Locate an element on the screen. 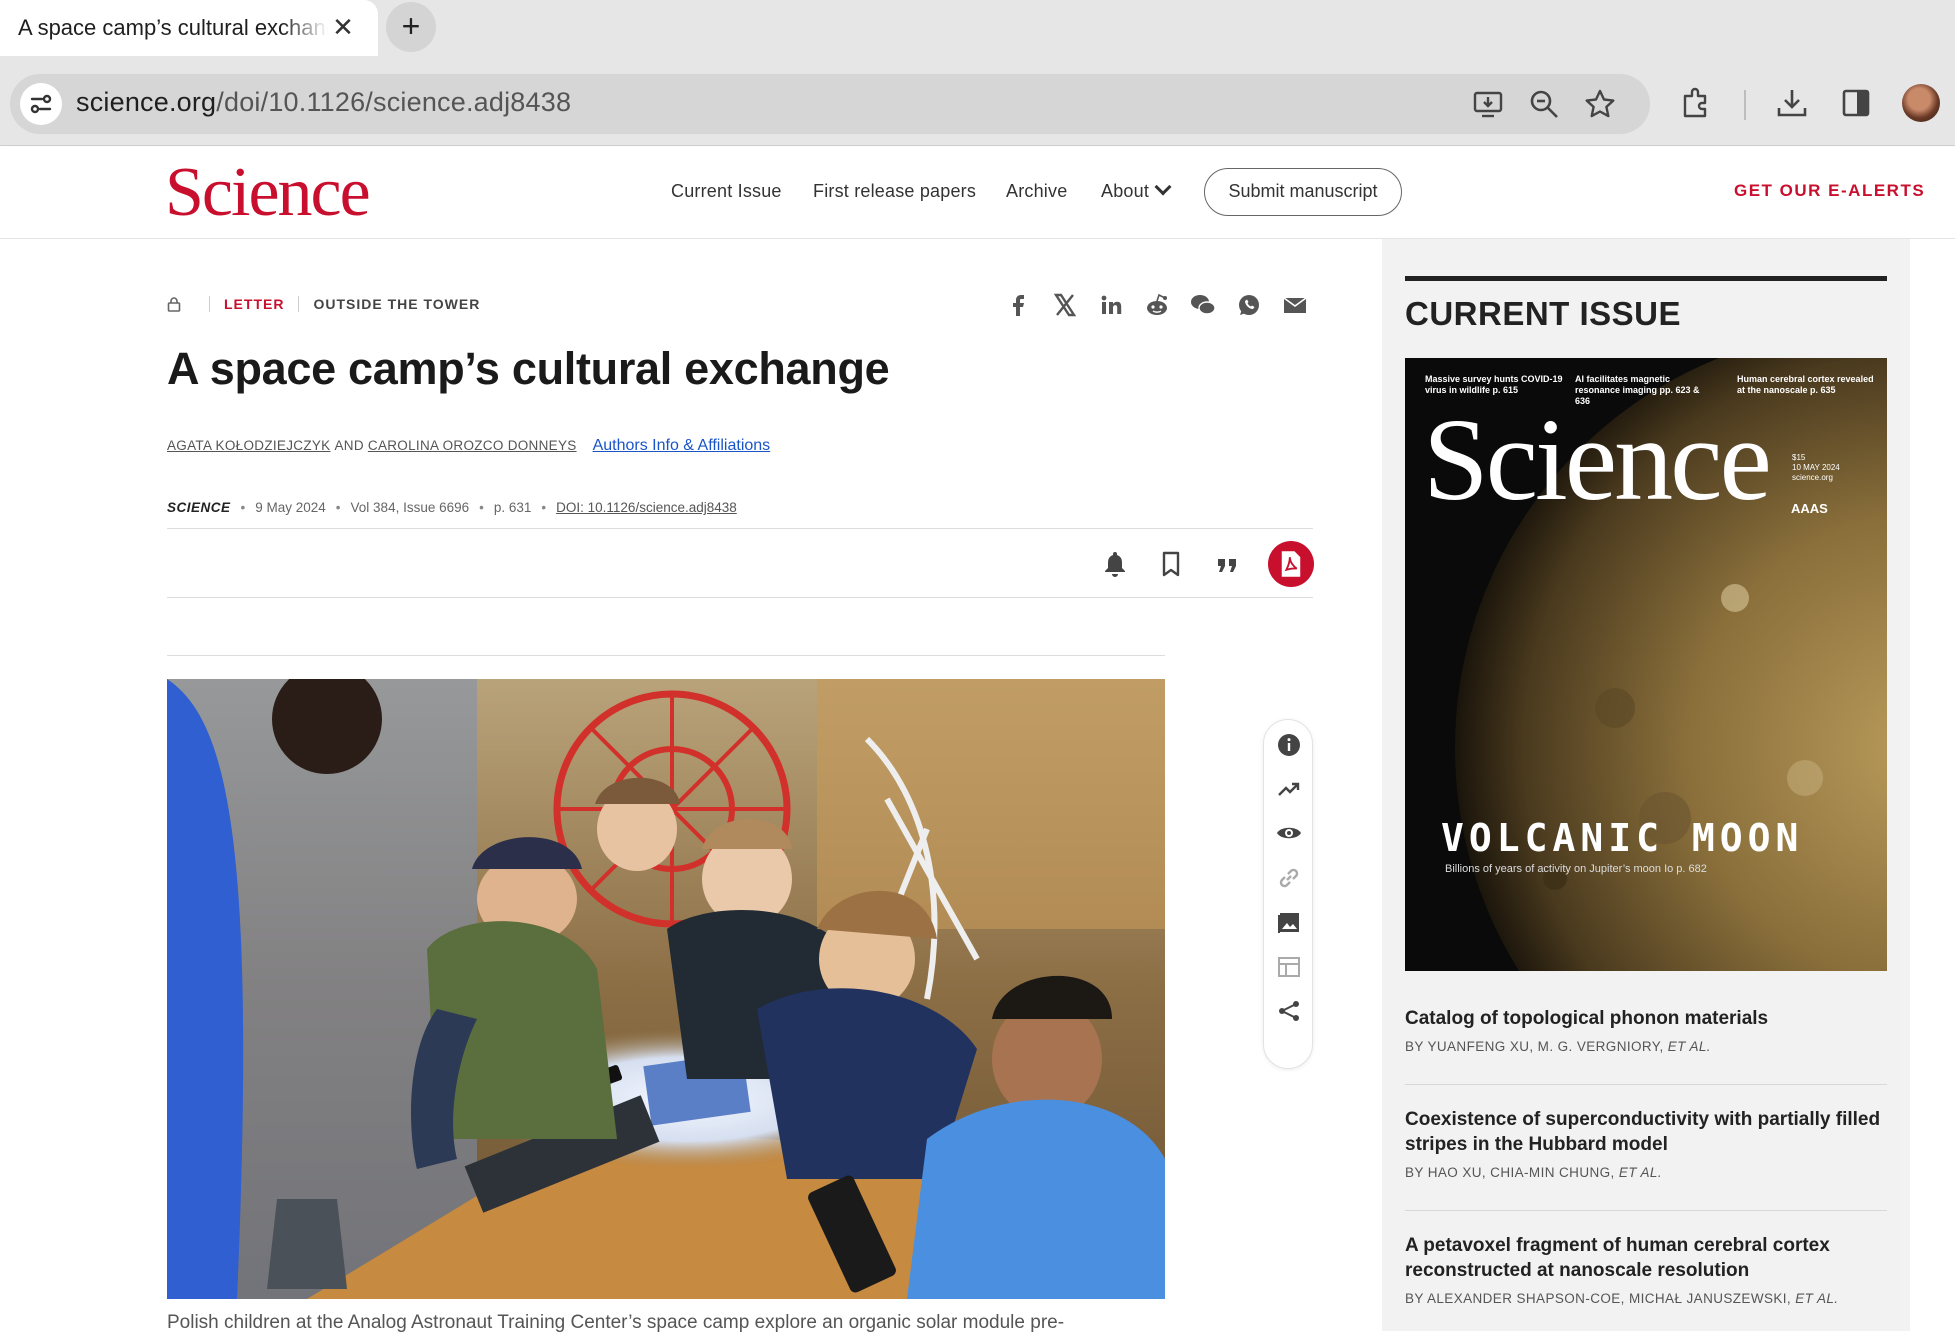 The width and height of the screenshot is (1955, 1334). author-link: CAROLINA OROZCO DONNEYS is located at coordinates (472, 445).